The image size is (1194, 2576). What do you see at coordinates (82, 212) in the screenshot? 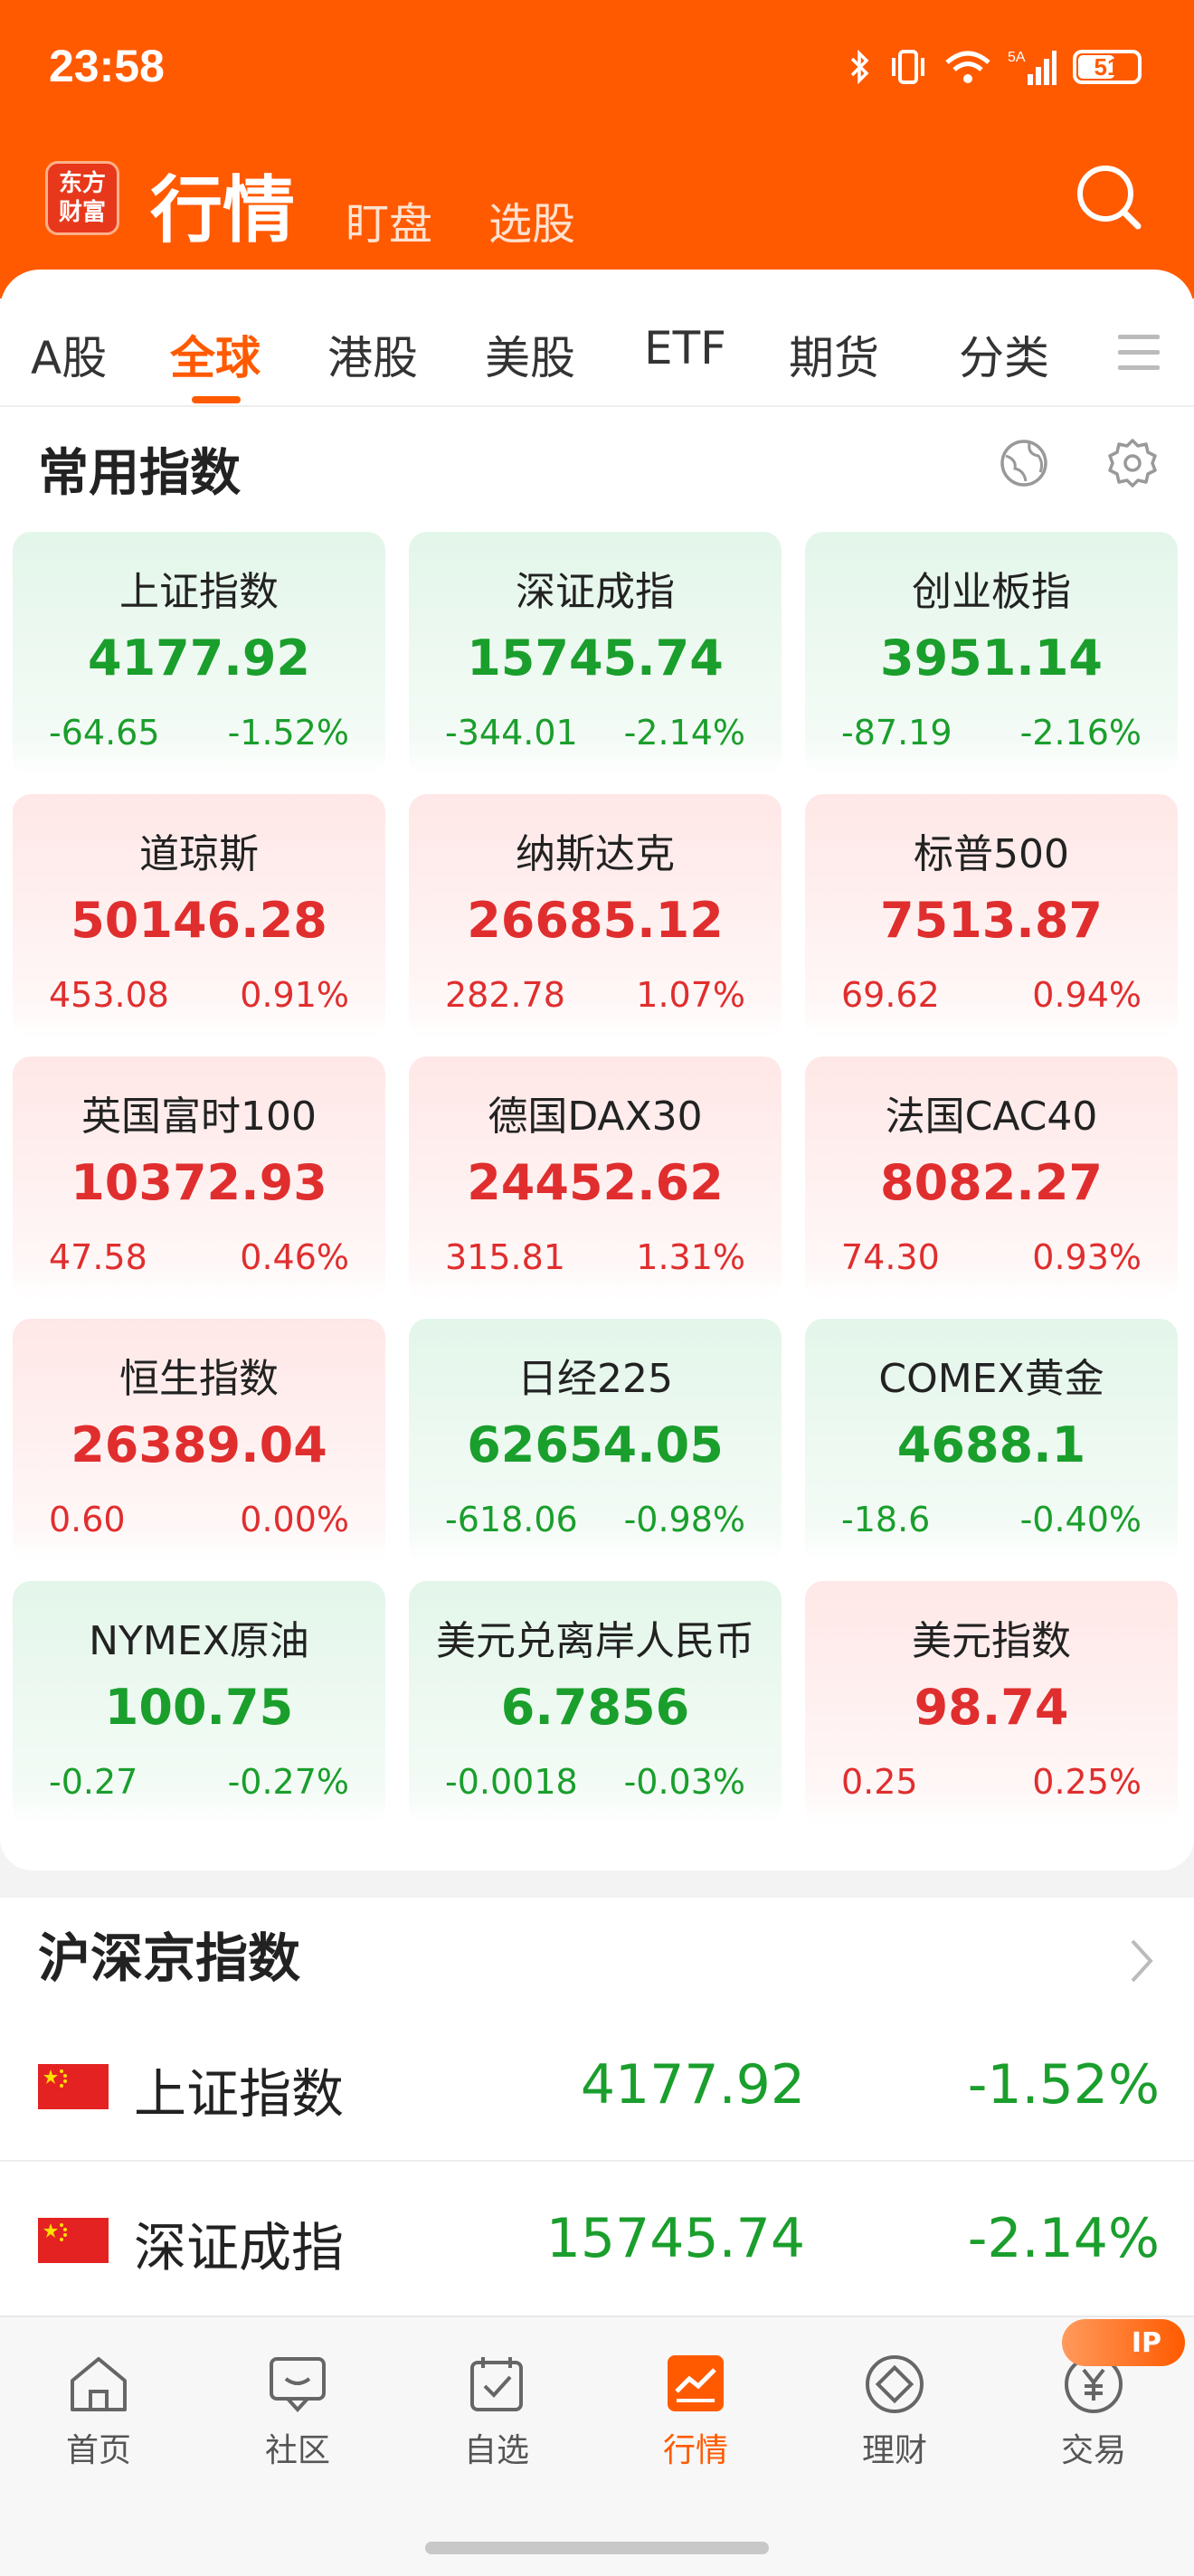
I see `logo-text-2: 财富` at bounding box center [82, 212].